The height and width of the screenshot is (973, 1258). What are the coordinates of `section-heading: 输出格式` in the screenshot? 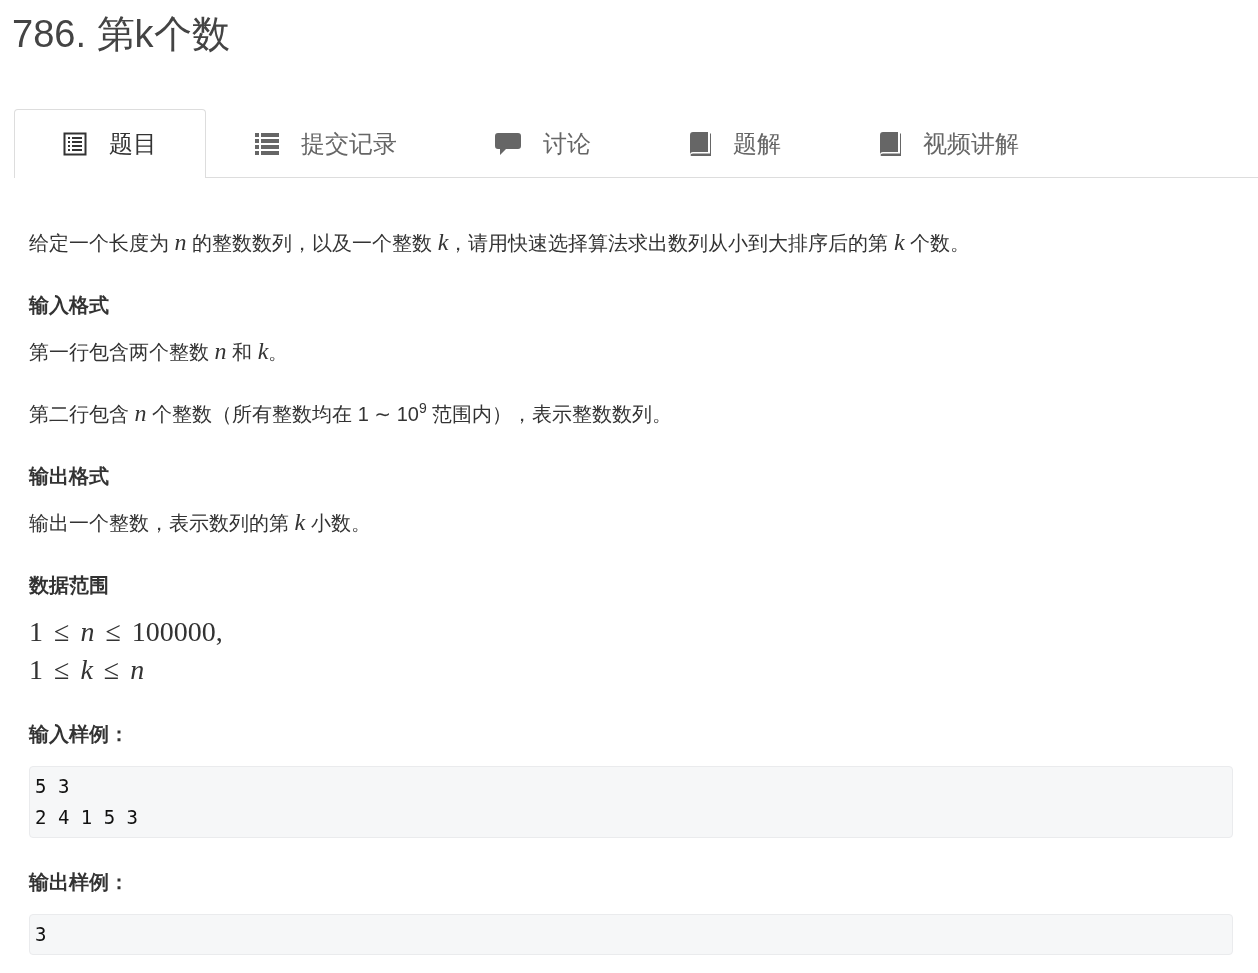 It's located at (69, 476).